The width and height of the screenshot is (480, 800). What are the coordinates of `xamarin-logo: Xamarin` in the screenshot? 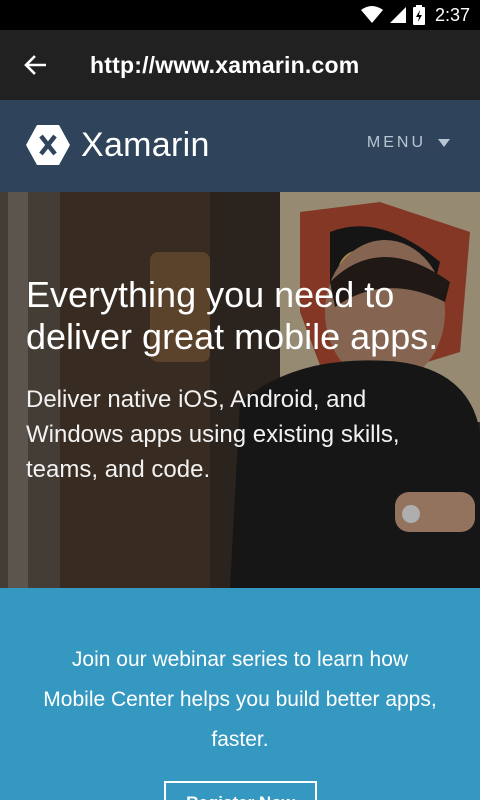 It's located at (117, 145).